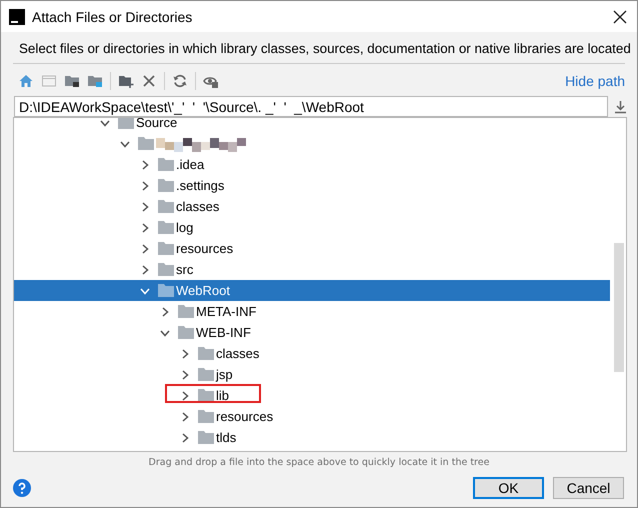 This screenshot has height=508, width=638. I want to click on tree-row: jsp, so click(312, 374).